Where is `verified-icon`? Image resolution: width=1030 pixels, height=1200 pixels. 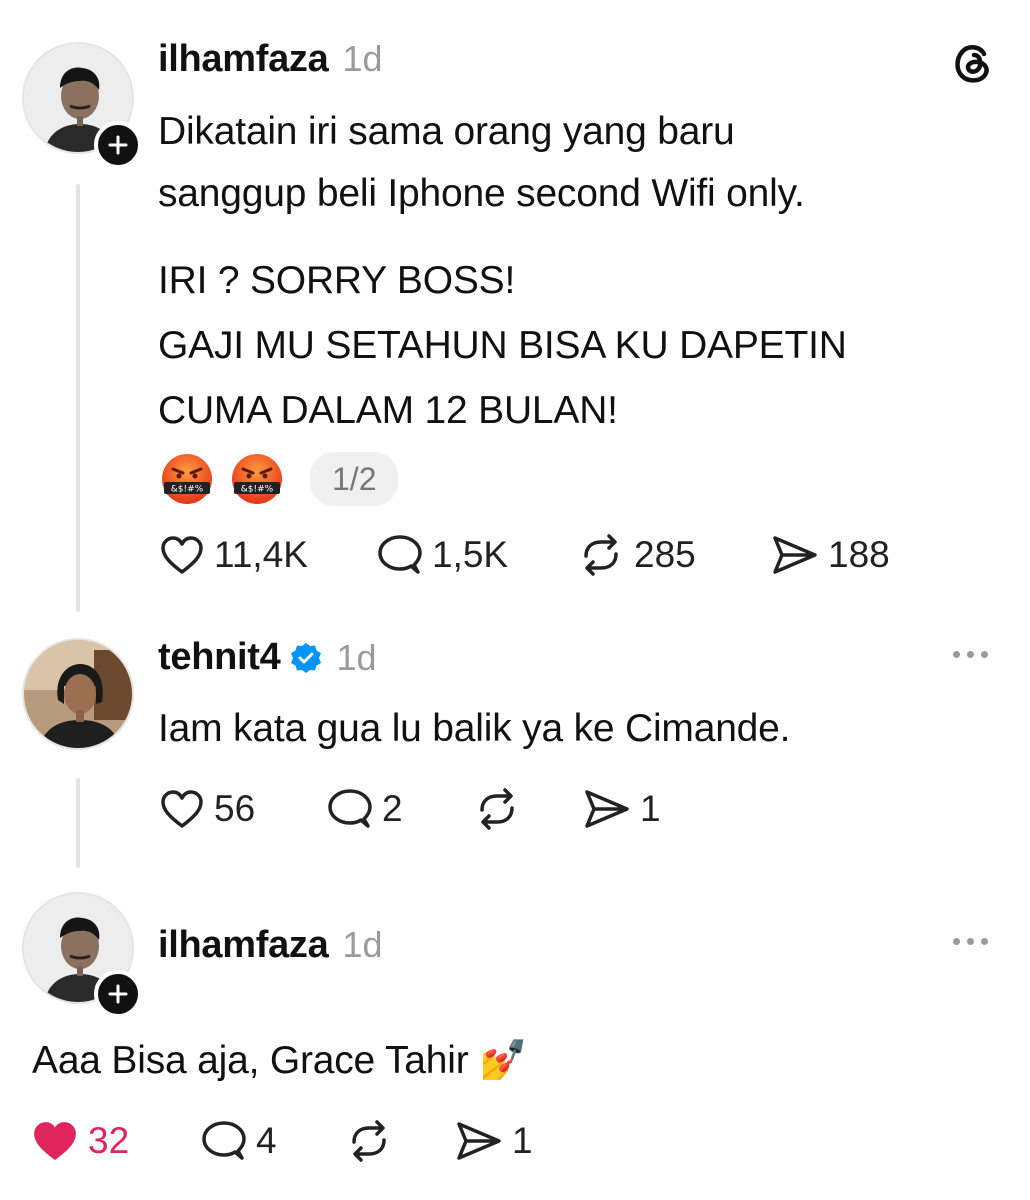 verified-icon is located at coordinates (306, 658).